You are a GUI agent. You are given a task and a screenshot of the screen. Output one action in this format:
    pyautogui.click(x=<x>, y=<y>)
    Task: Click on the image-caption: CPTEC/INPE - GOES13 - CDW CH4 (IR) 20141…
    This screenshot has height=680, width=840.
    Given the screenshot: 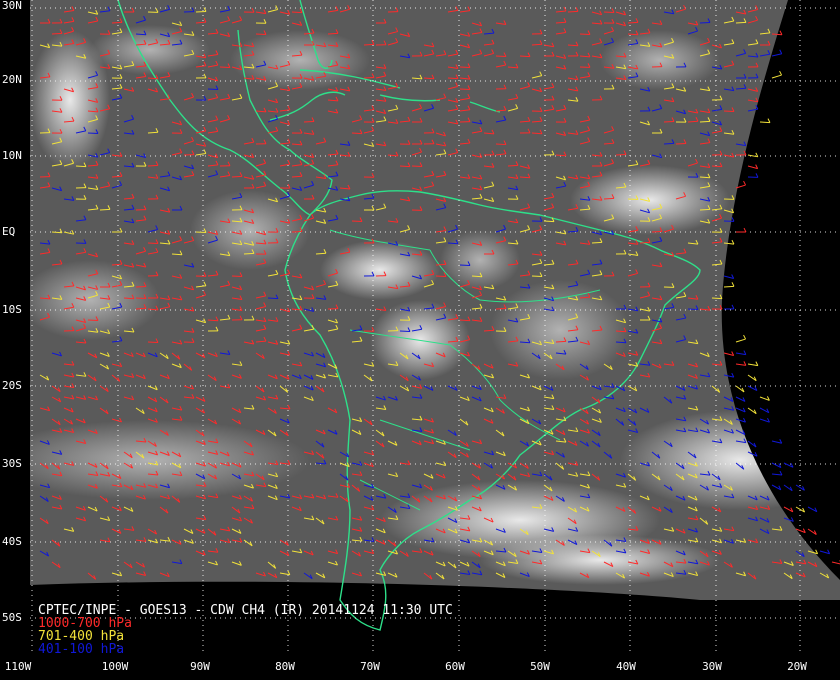 What is the action you would take?
    pyautogui.click(x=245, y=630)
    